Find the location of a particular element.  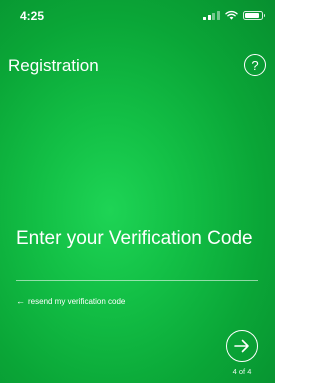

status-bar: 4:25 is located at coordinates (137, 14).